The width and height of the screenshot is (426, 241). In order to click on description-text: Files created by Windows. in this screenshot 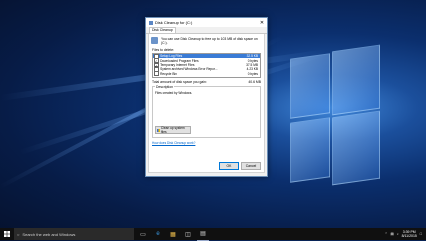, I will do `click(174, 93)`.